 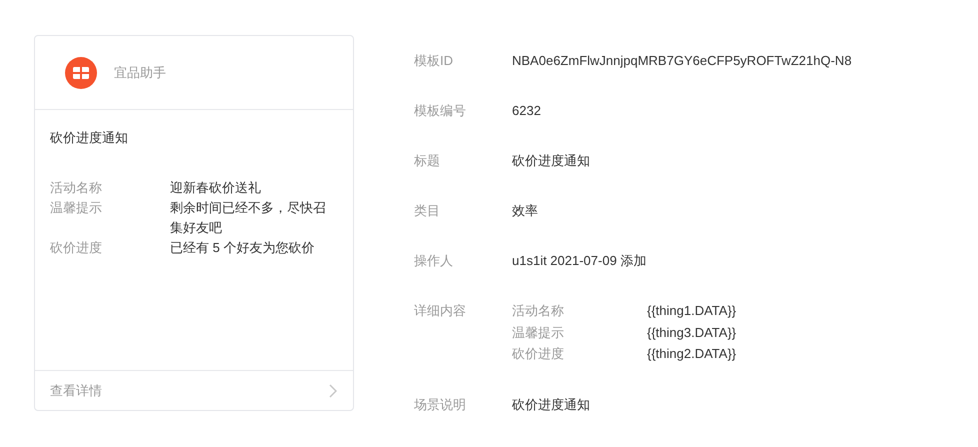 What do you see at coordinates (140, 73) in the screenshot?
I see `account-name: 宜品助手` at bounding box center [140, 73].